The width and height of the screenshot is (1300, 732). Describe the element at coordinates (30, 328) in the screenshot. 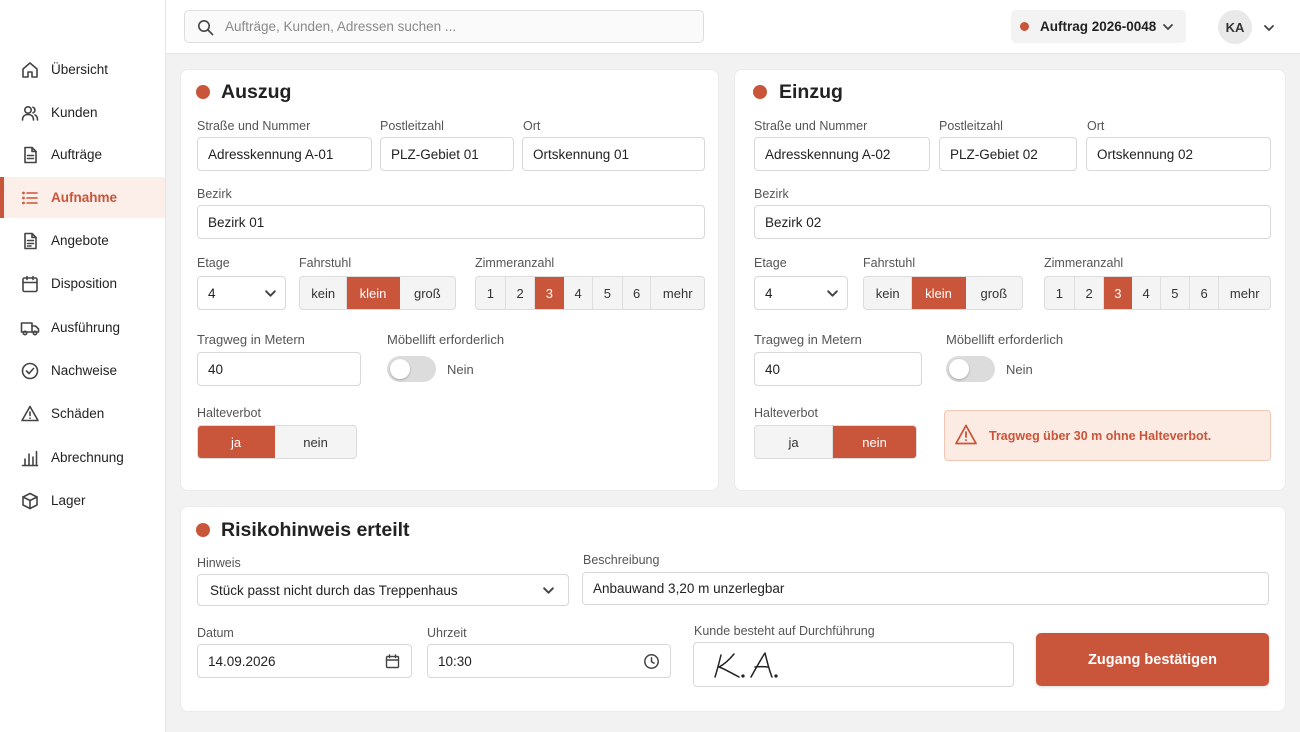

I see `truck-icon` at that location.